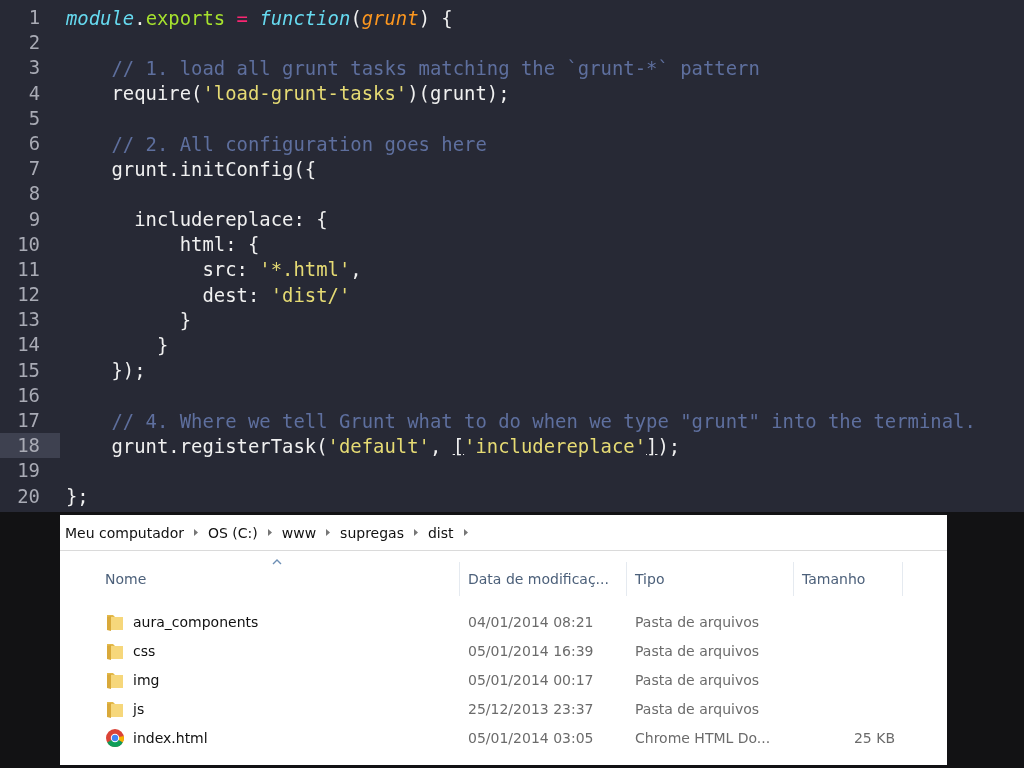 The width and height of the screenshot is (1024, 768). What do you see at coordinates (259, 17) in the screenshot?
I see `code-line: module.exports = function(grunt) {` at bounding box center [259, 17].